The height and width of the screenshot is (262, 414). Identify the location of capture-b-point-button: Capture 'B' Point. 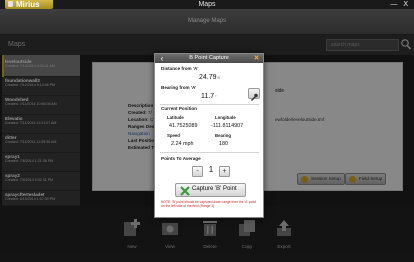
(210, 190).